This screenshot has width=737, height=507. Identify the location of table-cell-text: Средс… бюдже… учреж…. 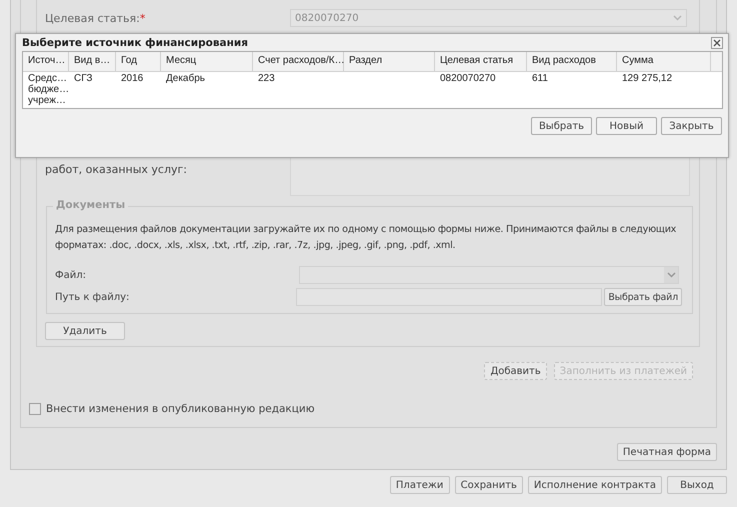
(48, 89).